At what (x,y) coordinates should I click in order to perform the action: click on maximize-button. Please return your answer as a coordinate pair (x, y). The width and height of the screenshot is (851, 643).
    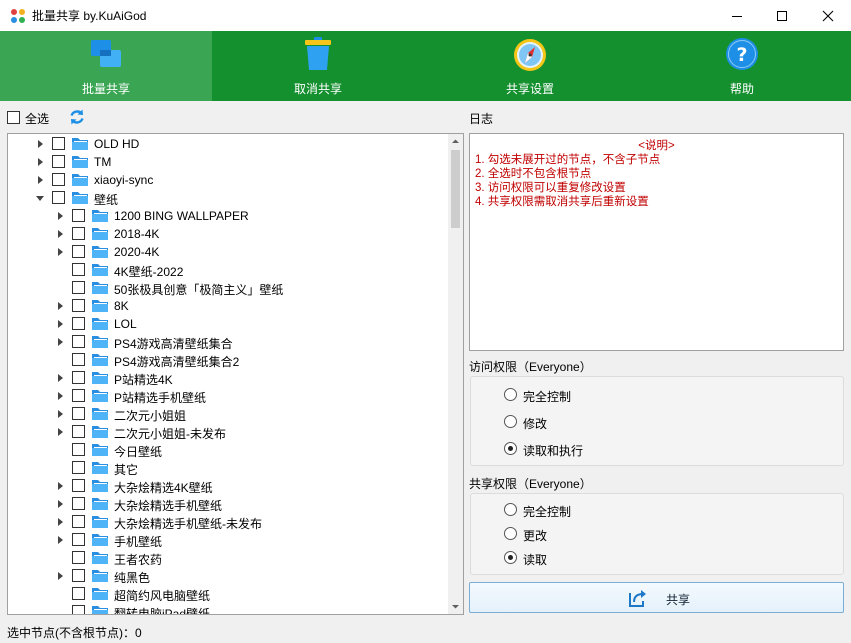
    Looking at the image, I should click on (782, 15).